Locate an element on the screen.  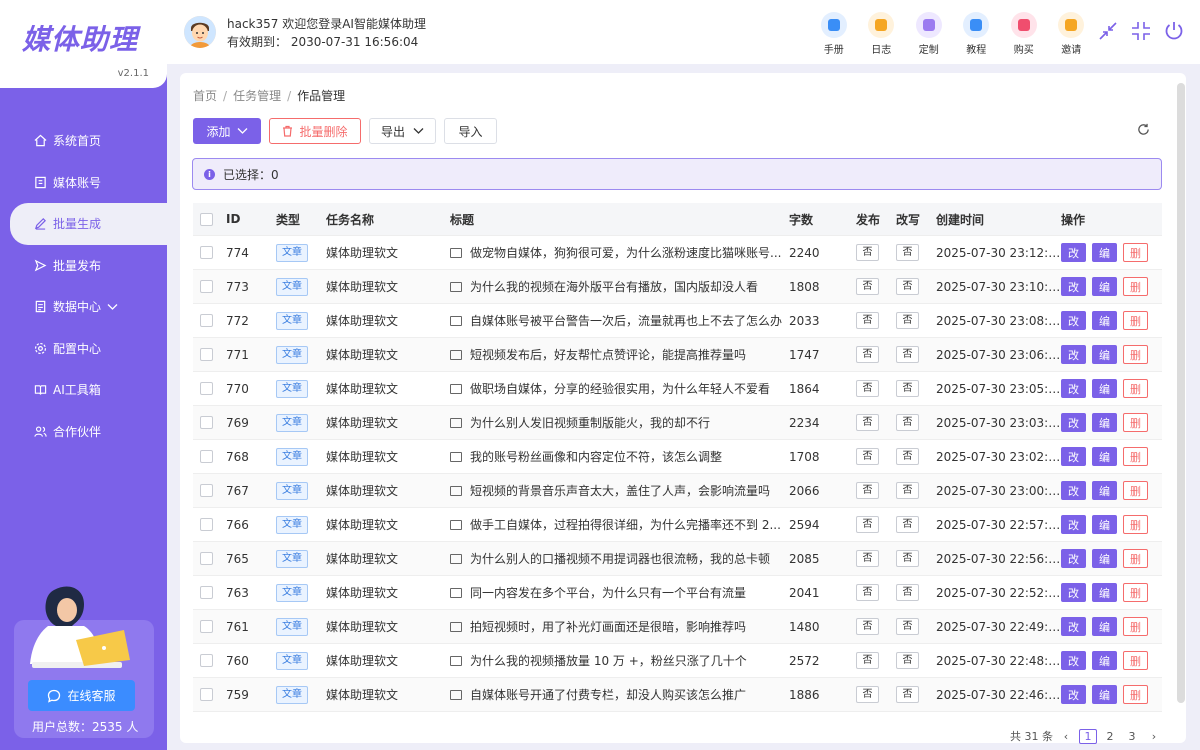
compress-icon is located at coordinates (1141, 31).